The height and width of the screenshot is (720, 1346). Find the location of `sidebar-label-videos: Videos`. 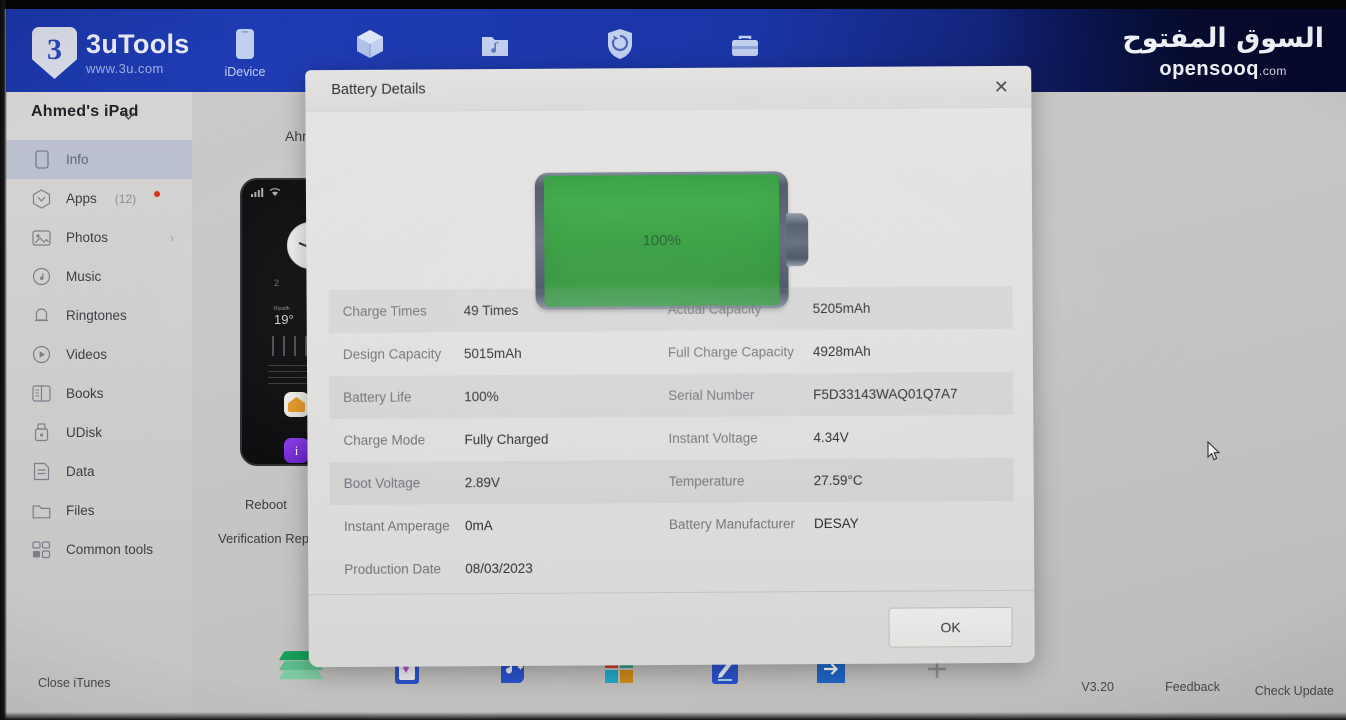

sidebar-label-videos: Videos is located at coordinates (87, 354).